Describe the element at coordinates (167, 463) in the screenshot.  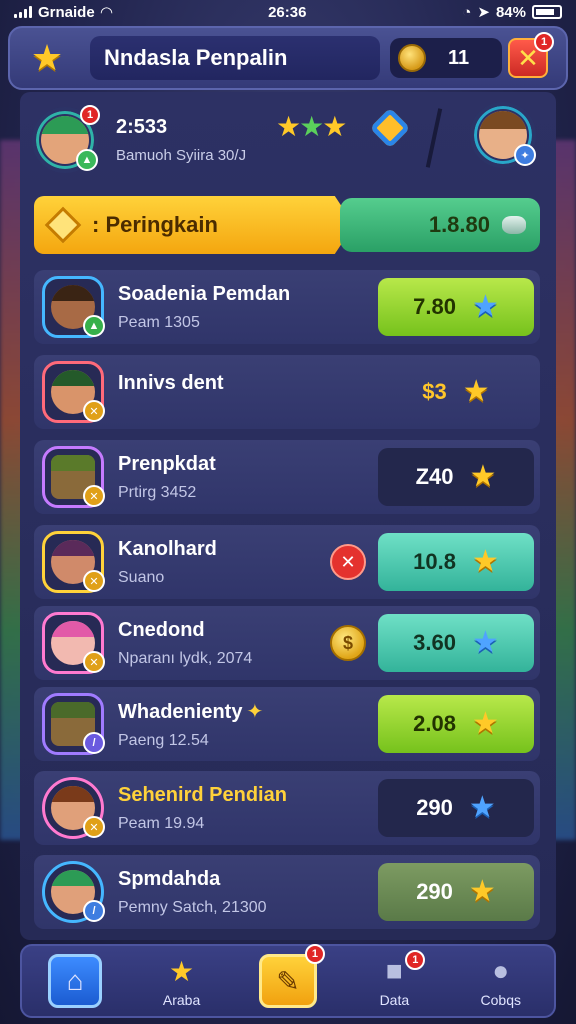
I see `player-name: Prenpkdat` at that location.